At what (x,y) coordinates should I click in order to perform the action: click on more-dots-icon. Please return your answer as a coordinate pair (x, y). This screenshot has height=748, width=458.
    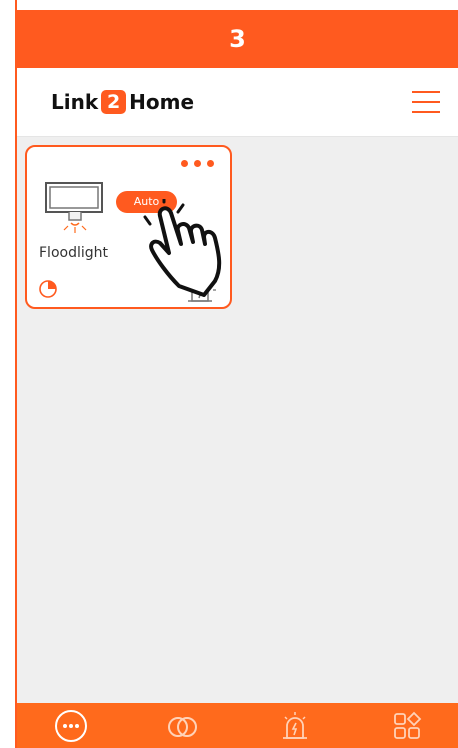
    Looking at the image, I should click on (201, 164).